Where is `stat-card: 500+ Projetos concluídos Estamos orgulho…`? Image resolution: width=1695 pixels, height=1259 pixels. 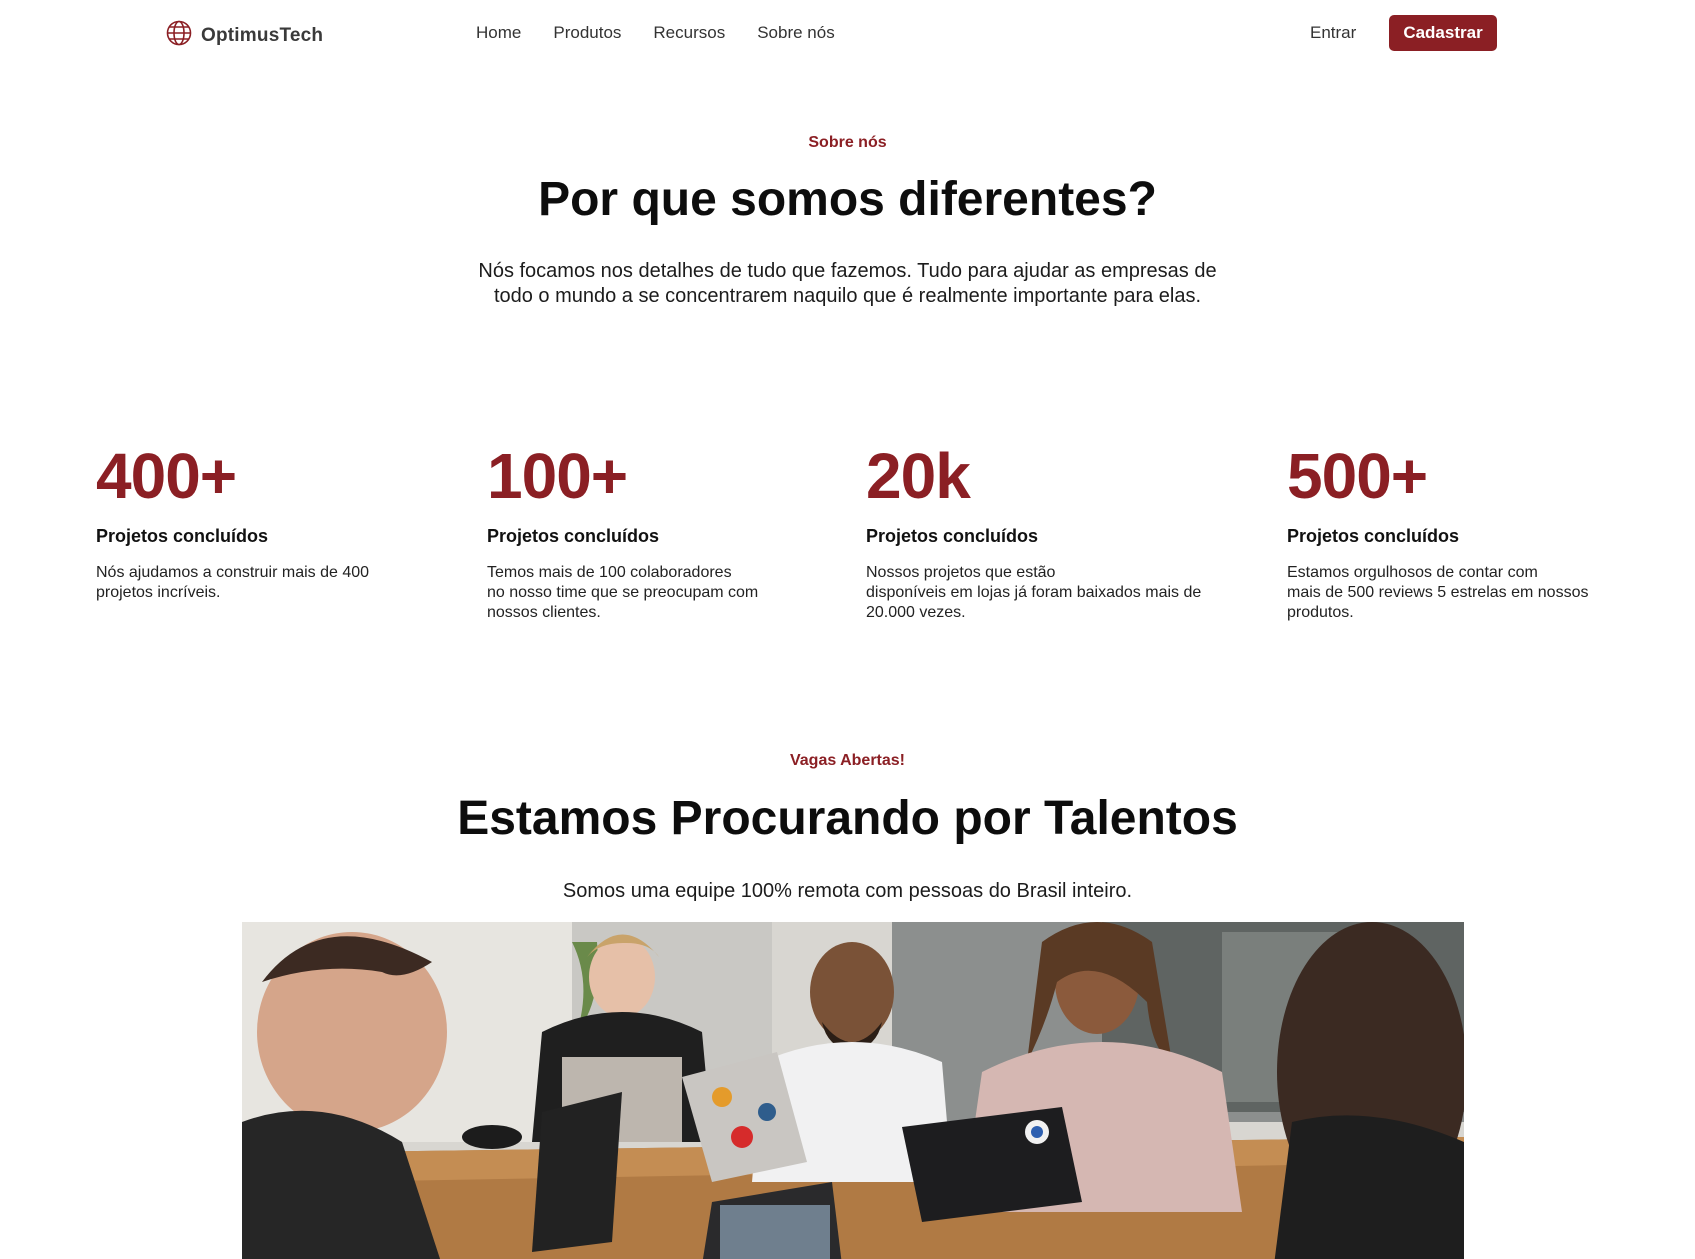 stat-card: 500+ Projetos concluídos Estamos orgulho… is located at coordinates (1477, 531).